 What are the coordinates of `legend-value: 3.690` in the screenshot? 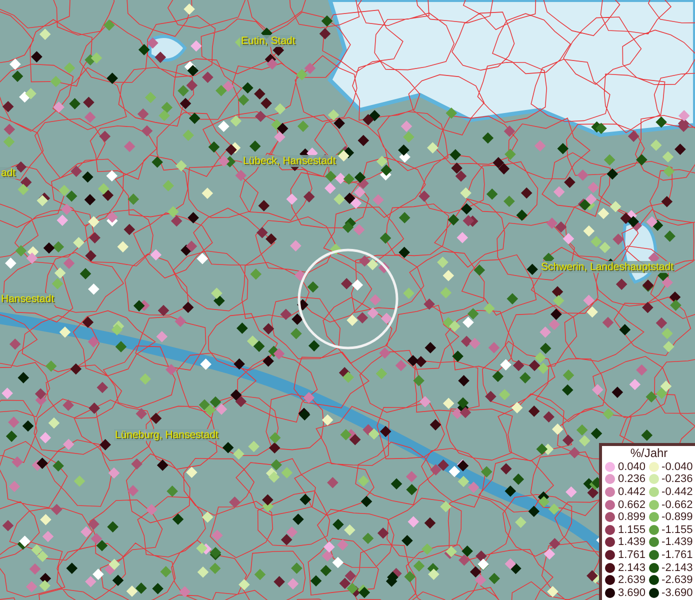 It's located at (632, 592).